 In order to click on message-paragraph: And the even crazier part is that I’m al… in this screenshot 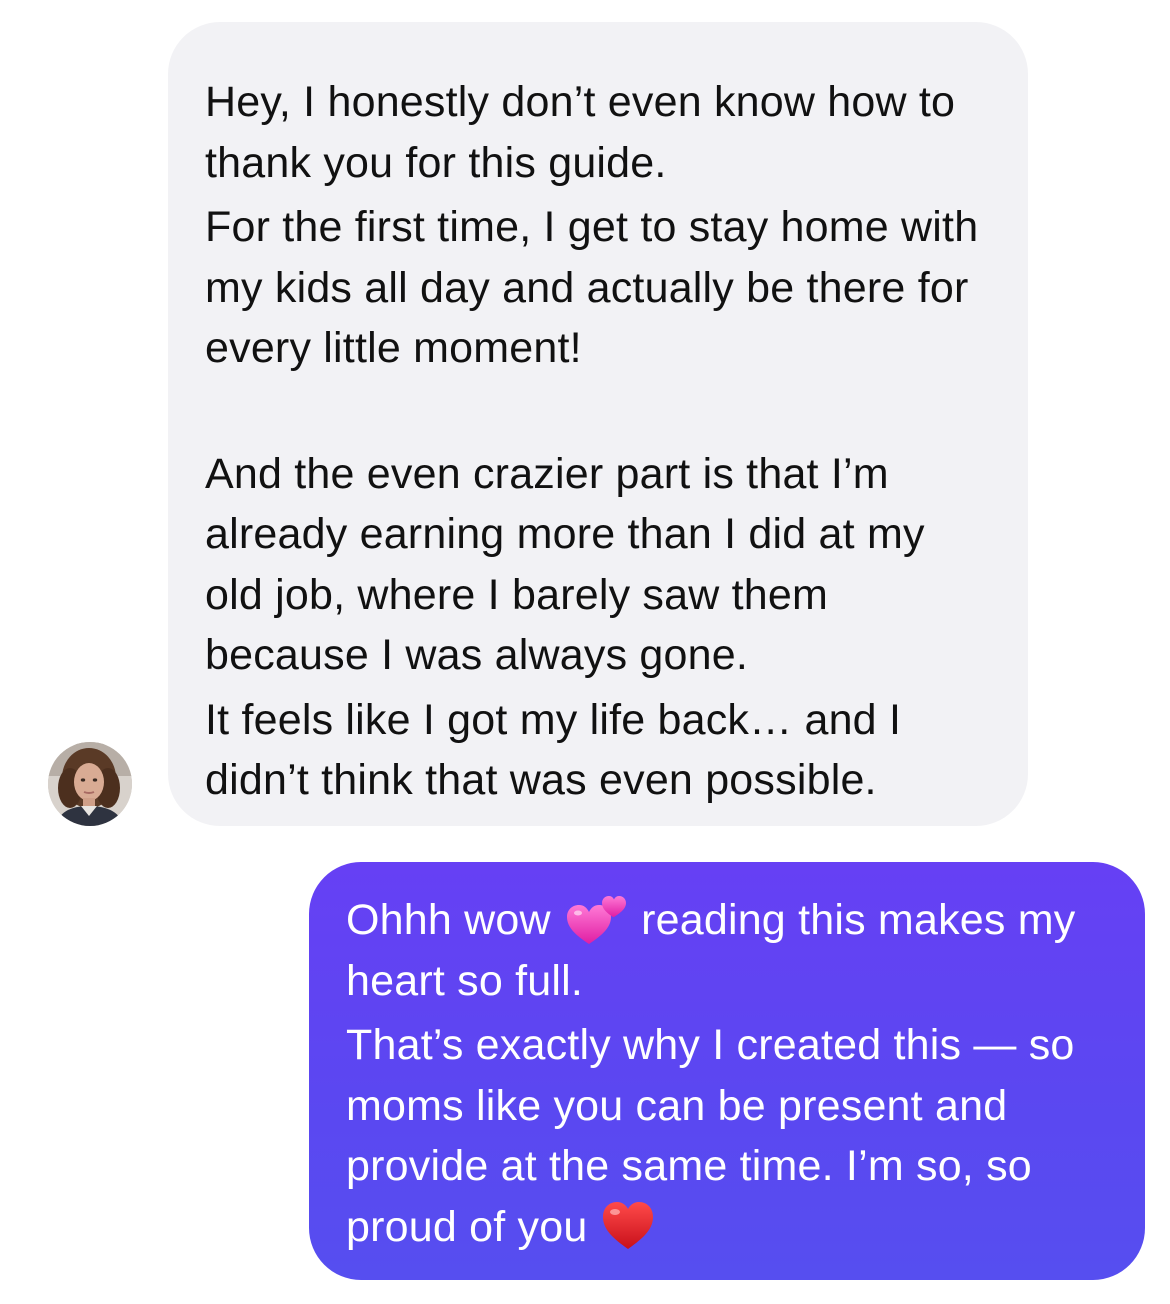, I will do `click(565, 564)`.